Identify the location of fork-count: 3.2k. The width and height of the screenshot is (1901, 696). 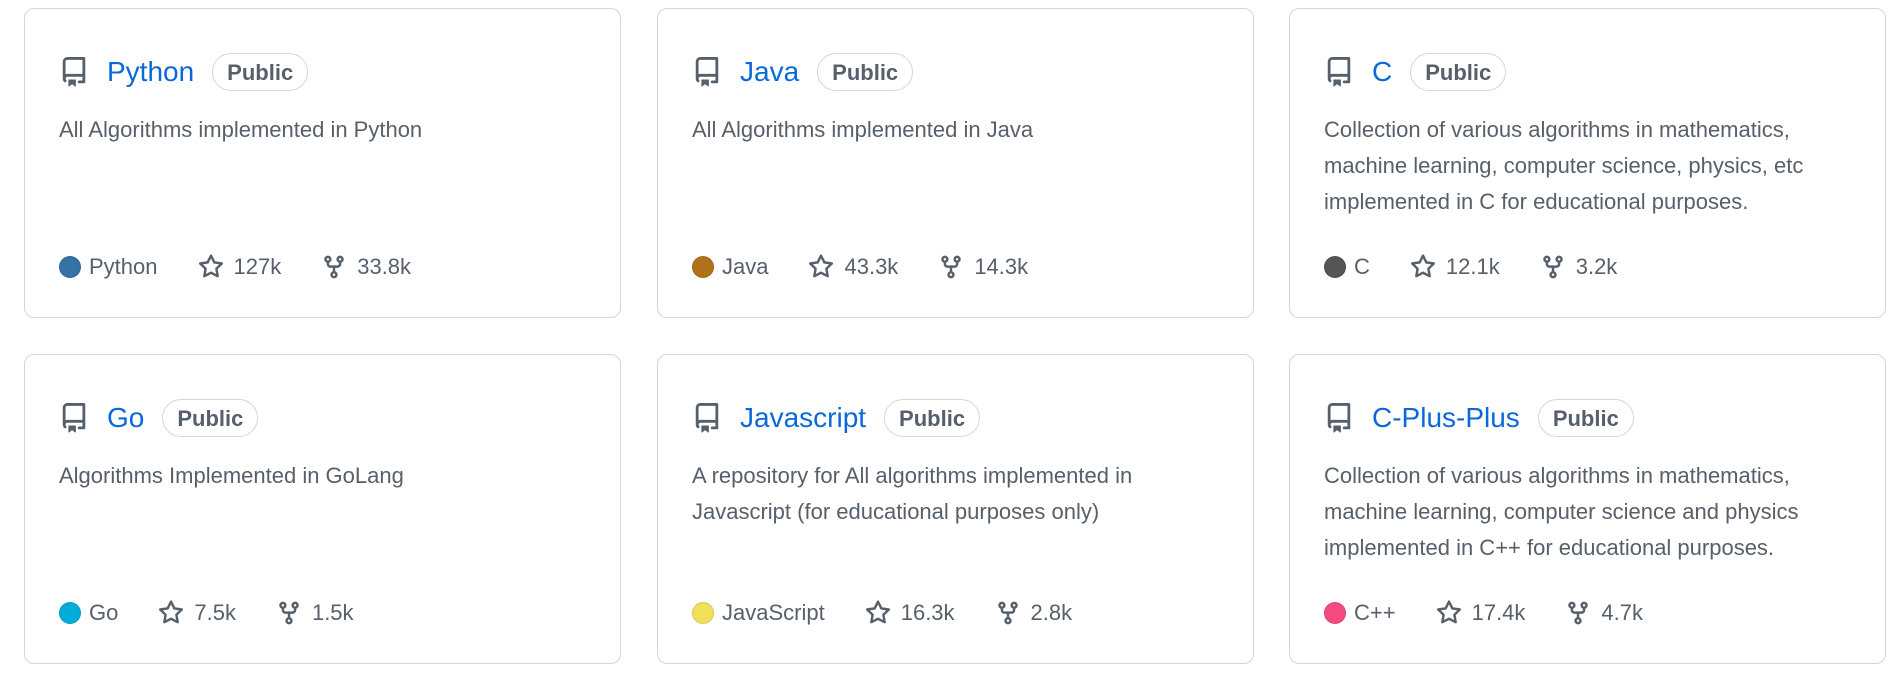
(1596, 266).